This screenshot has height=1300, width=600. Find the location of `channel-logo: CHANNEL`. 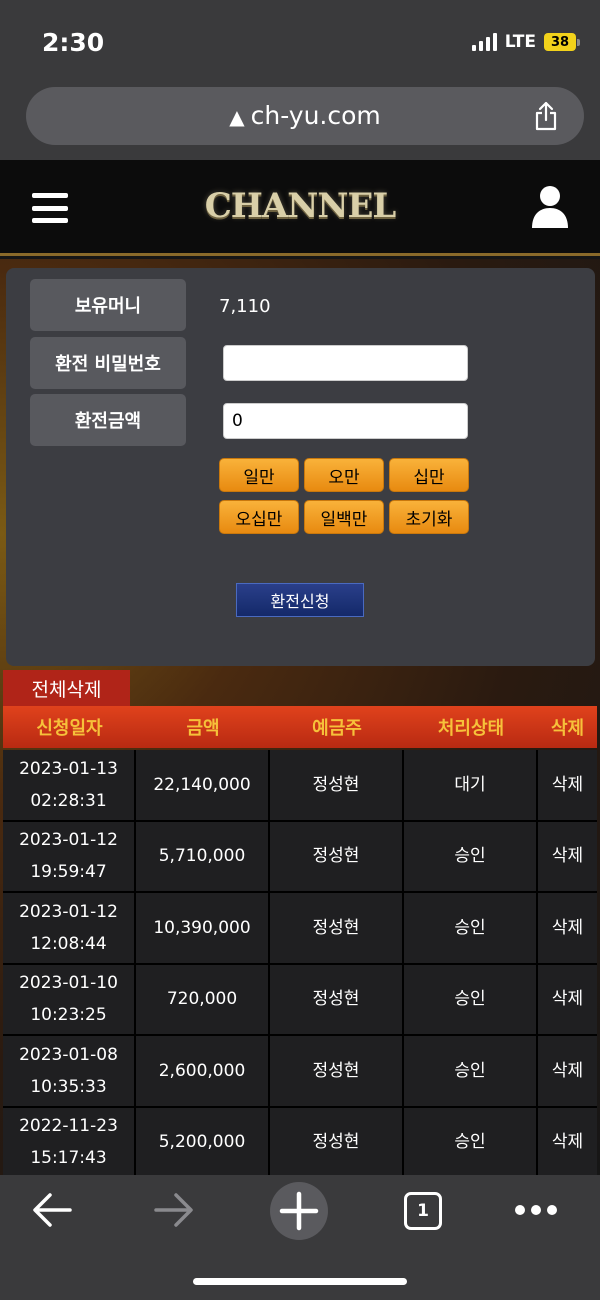

channel-logo: CHANNEL is located at coordinates (300, 206).